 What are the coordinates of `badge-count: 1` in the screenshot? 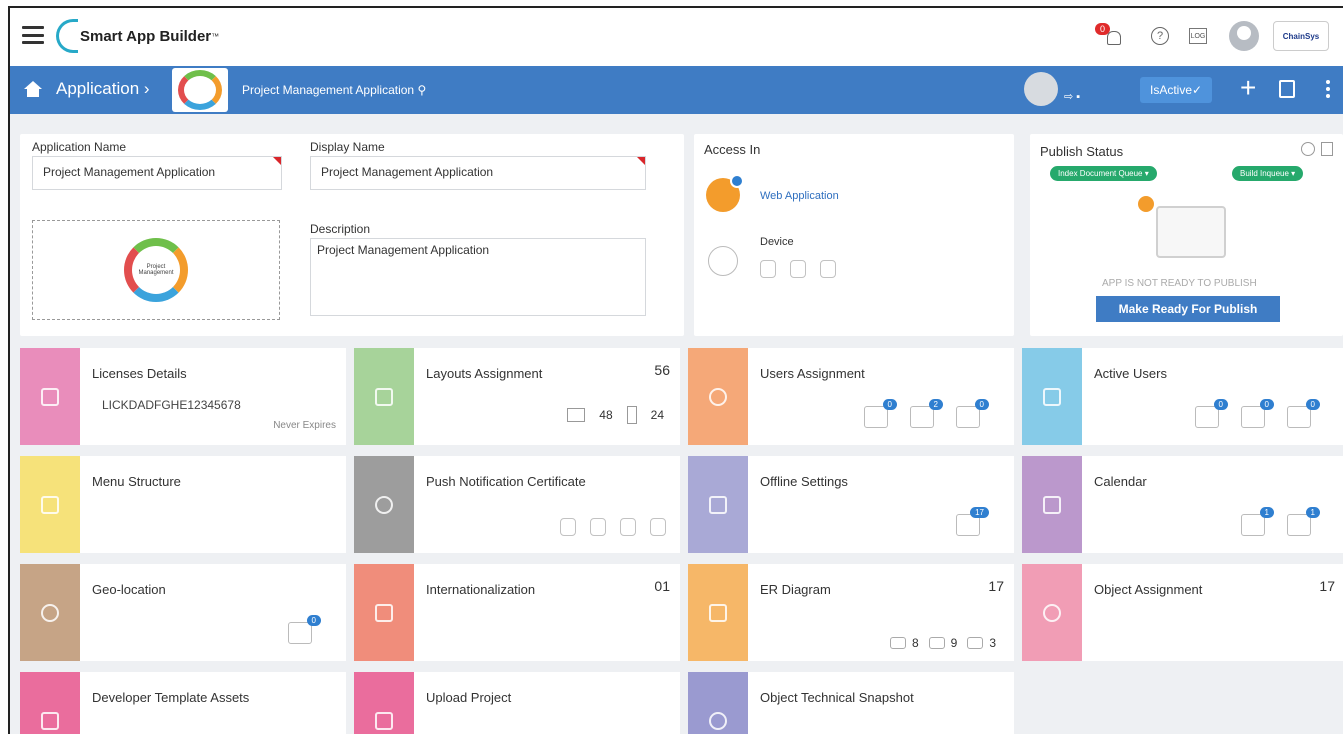 It's located at (1266, 512).